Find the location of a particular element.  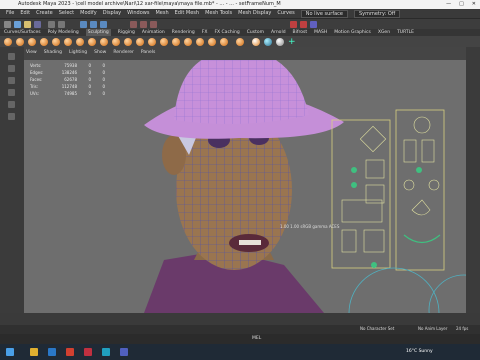

rotate-tool-icon is located at coordinates (11, 104).